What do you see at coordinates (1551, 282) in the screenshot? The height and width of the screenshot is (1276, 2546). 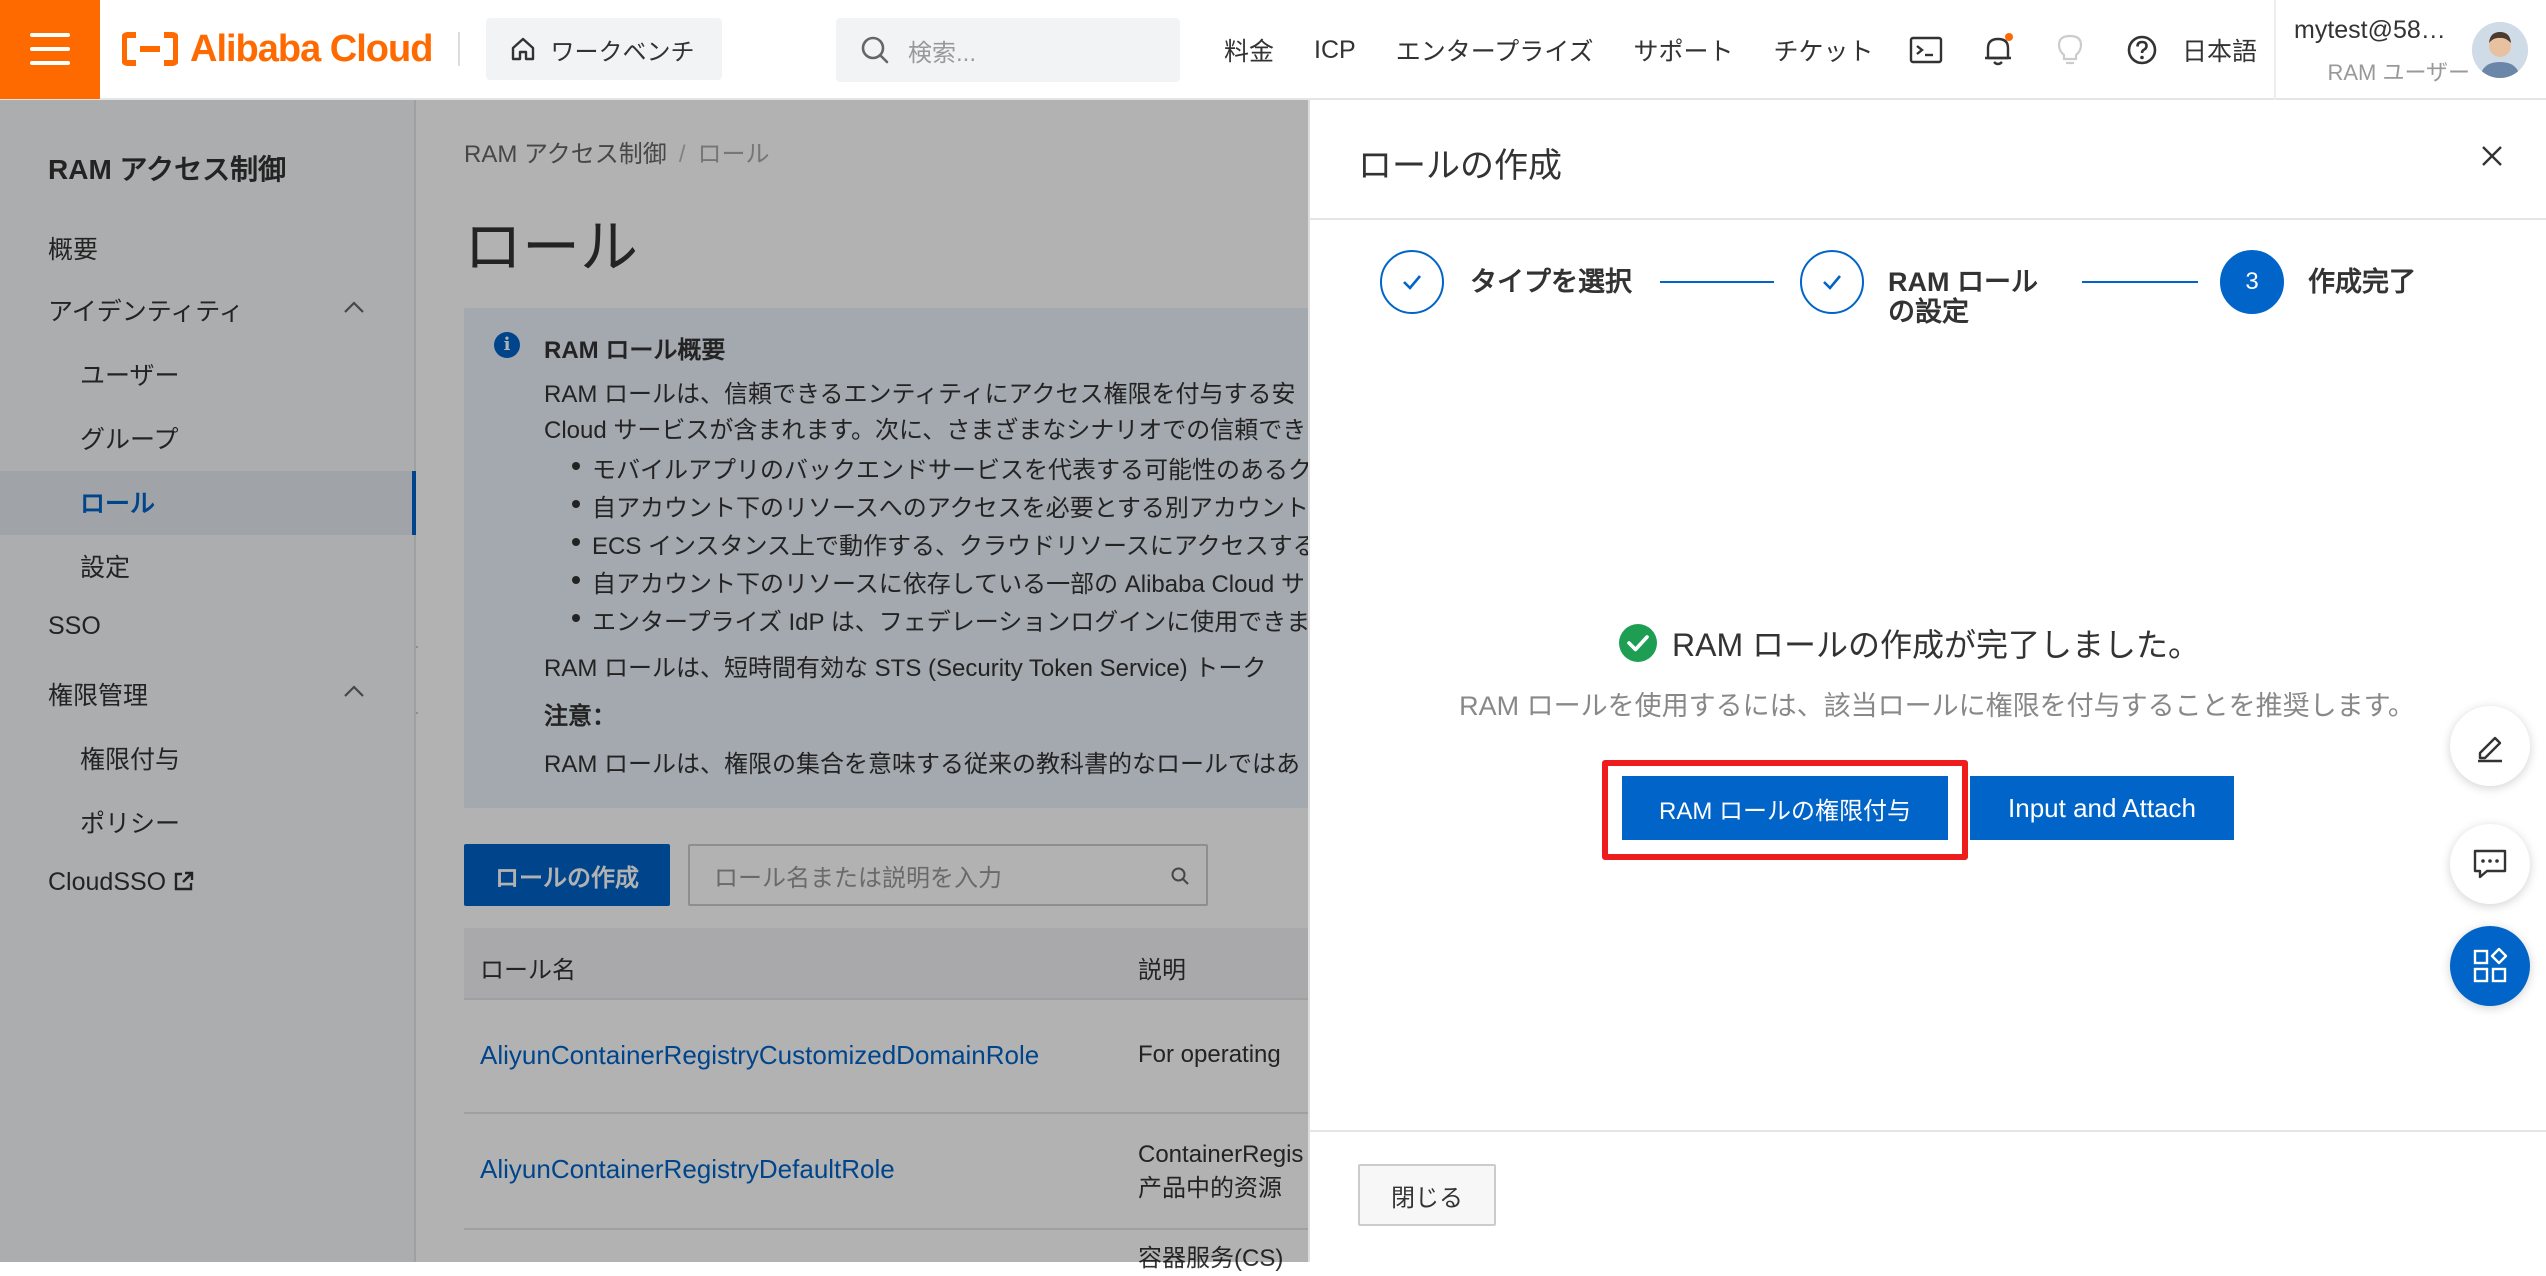 I see `step-1-label: タイプを選択` at bounding box center [1551, 282].